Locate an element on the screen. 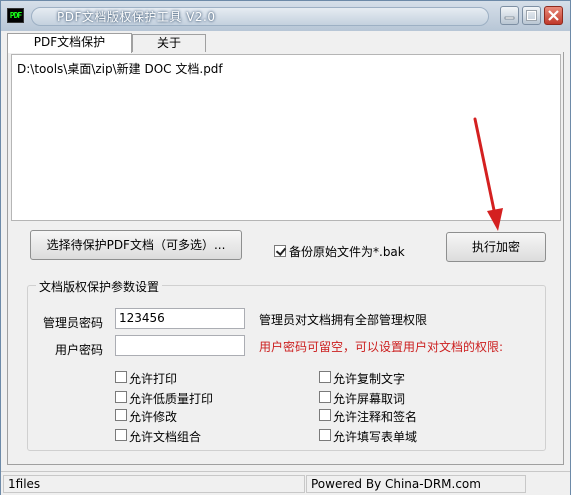 Image resolution: width=571 pixels, height=495 pixels. minimize-button is located at coordinates (509, 15).